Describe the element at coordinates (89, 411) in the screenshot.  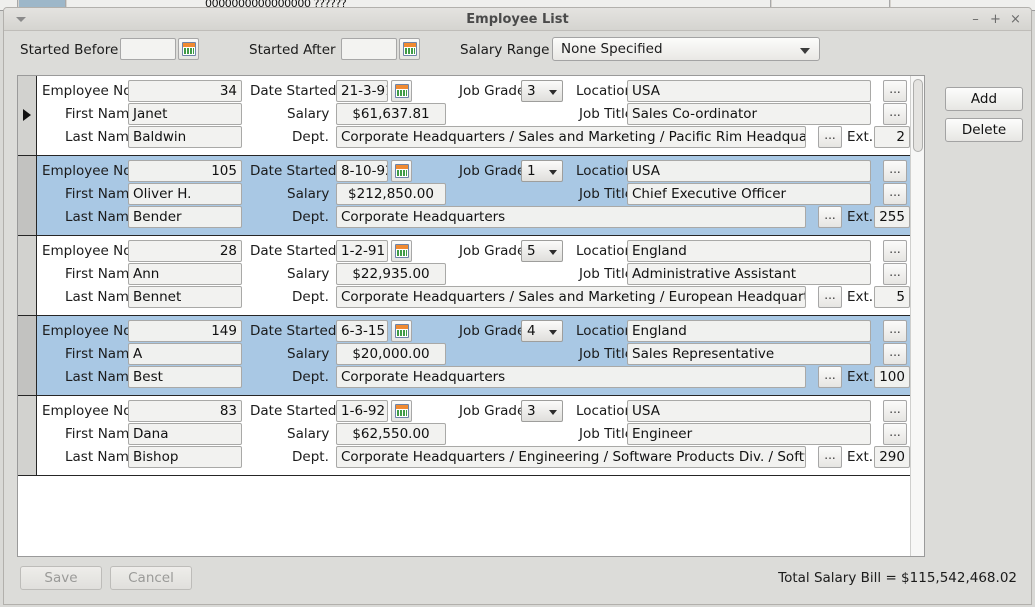
I see `employee-no-label: Employee No.` at that location.